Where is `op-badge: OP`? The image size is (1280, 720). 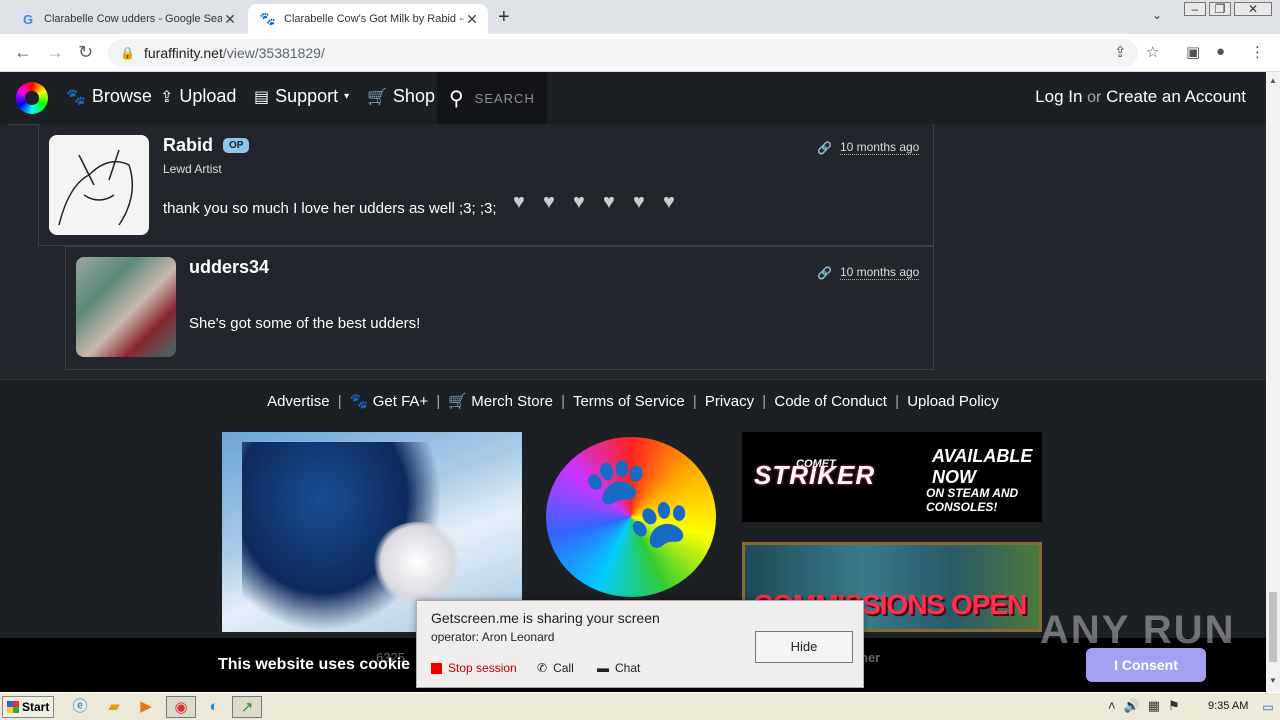 op-badge: OP is located at coordinates (236, 145).